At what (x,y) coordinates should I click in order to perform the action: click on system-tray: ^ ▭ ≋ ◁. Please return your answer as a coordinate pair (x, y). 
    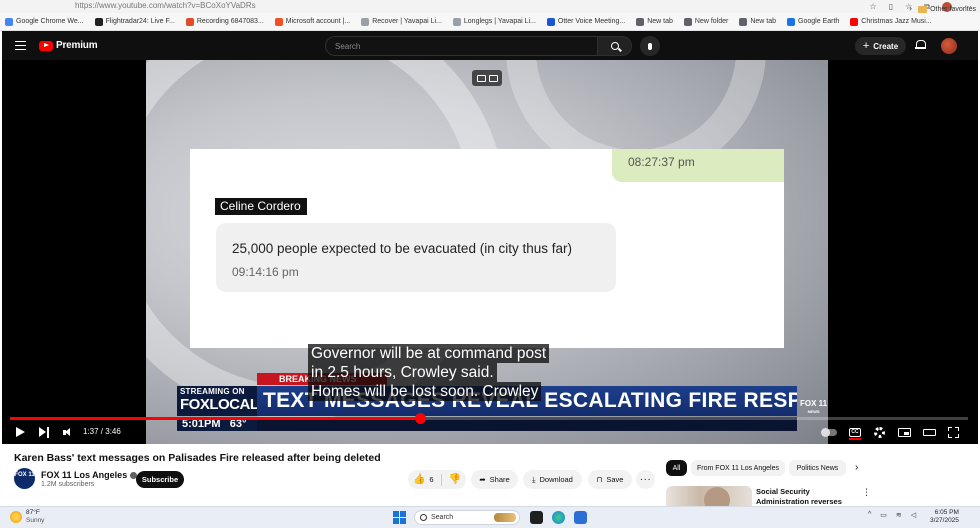
    Looking at the image, I should click on (892, 515).